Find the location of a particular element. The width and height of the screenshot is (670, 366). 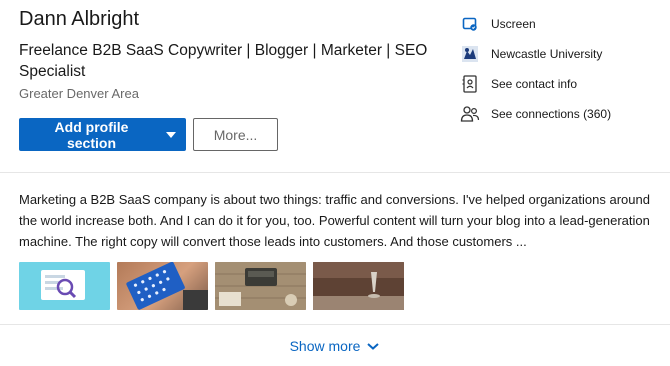

profile-location: Greater Denver Area is located at coordinates (79, 93).